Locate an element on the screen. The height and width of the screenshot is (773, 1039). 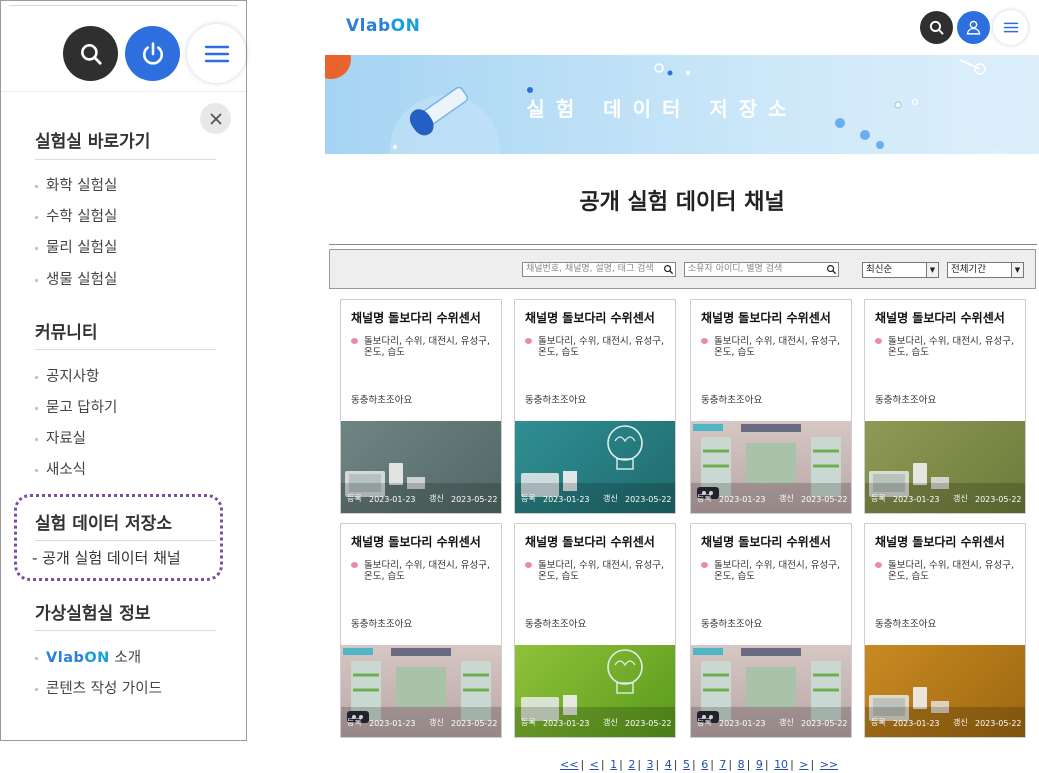
page-link-6: 6 is located at coordinates (704, 764).